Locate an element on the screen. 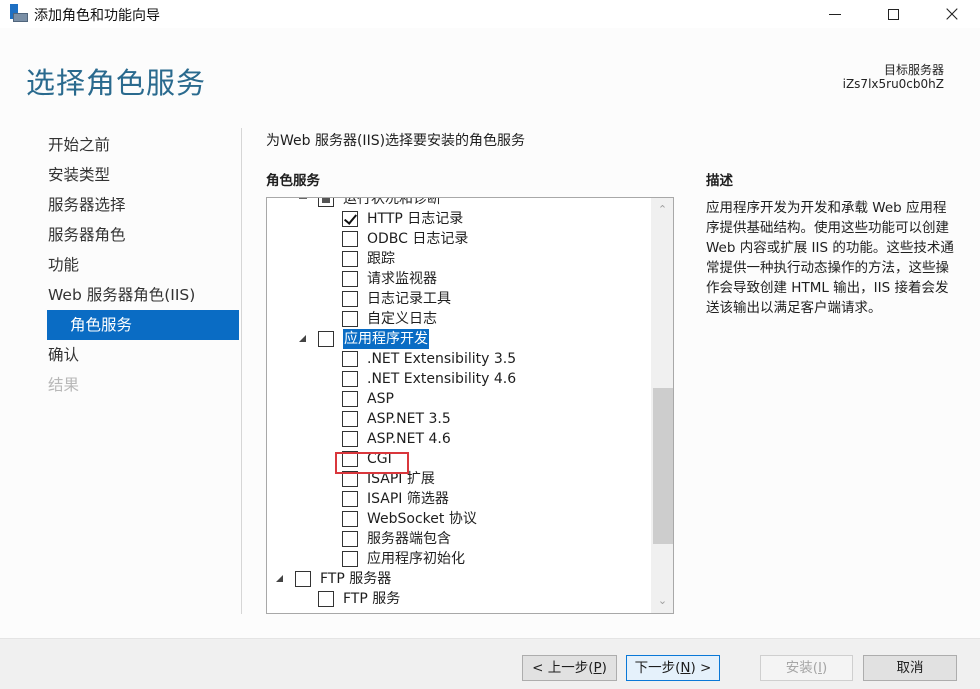  previous-label: < 上一步( is located at coordinates (563, 668).